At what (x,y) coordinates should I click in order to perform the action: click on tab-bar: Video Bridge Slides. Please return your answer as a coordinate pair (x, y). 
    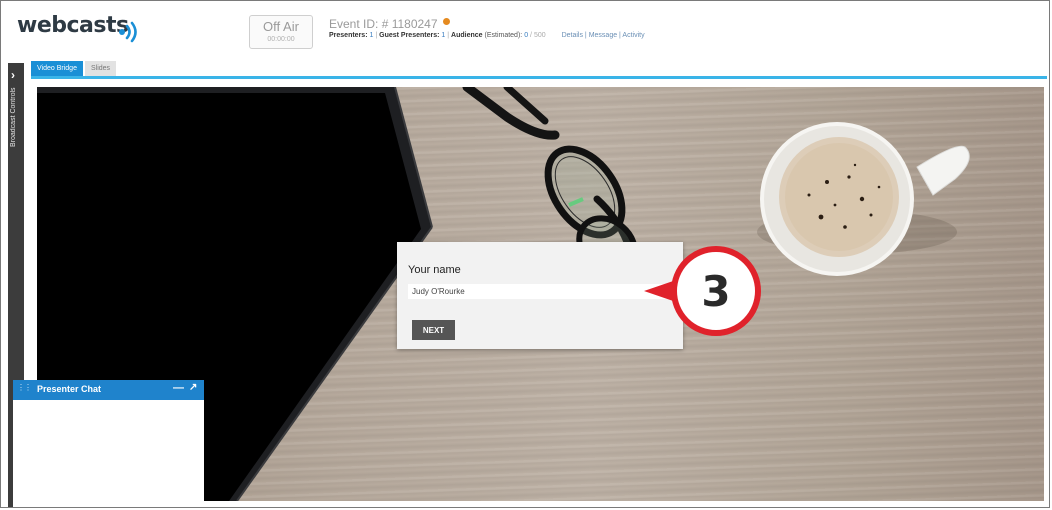
    Looking at the image, I should click on (74, 68).